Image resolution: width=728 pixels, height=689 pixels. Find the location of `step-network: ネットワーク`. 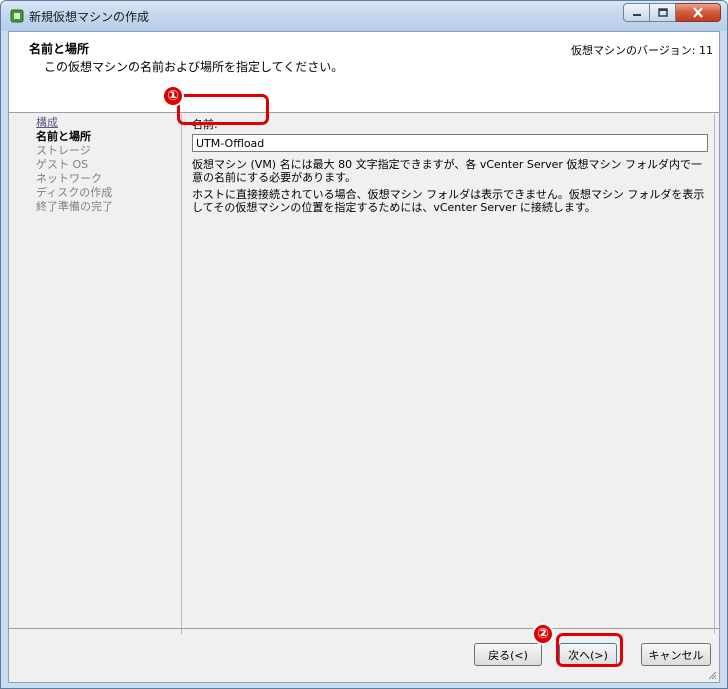

step-network: ネットワーク is located at coordinates (69, 178).